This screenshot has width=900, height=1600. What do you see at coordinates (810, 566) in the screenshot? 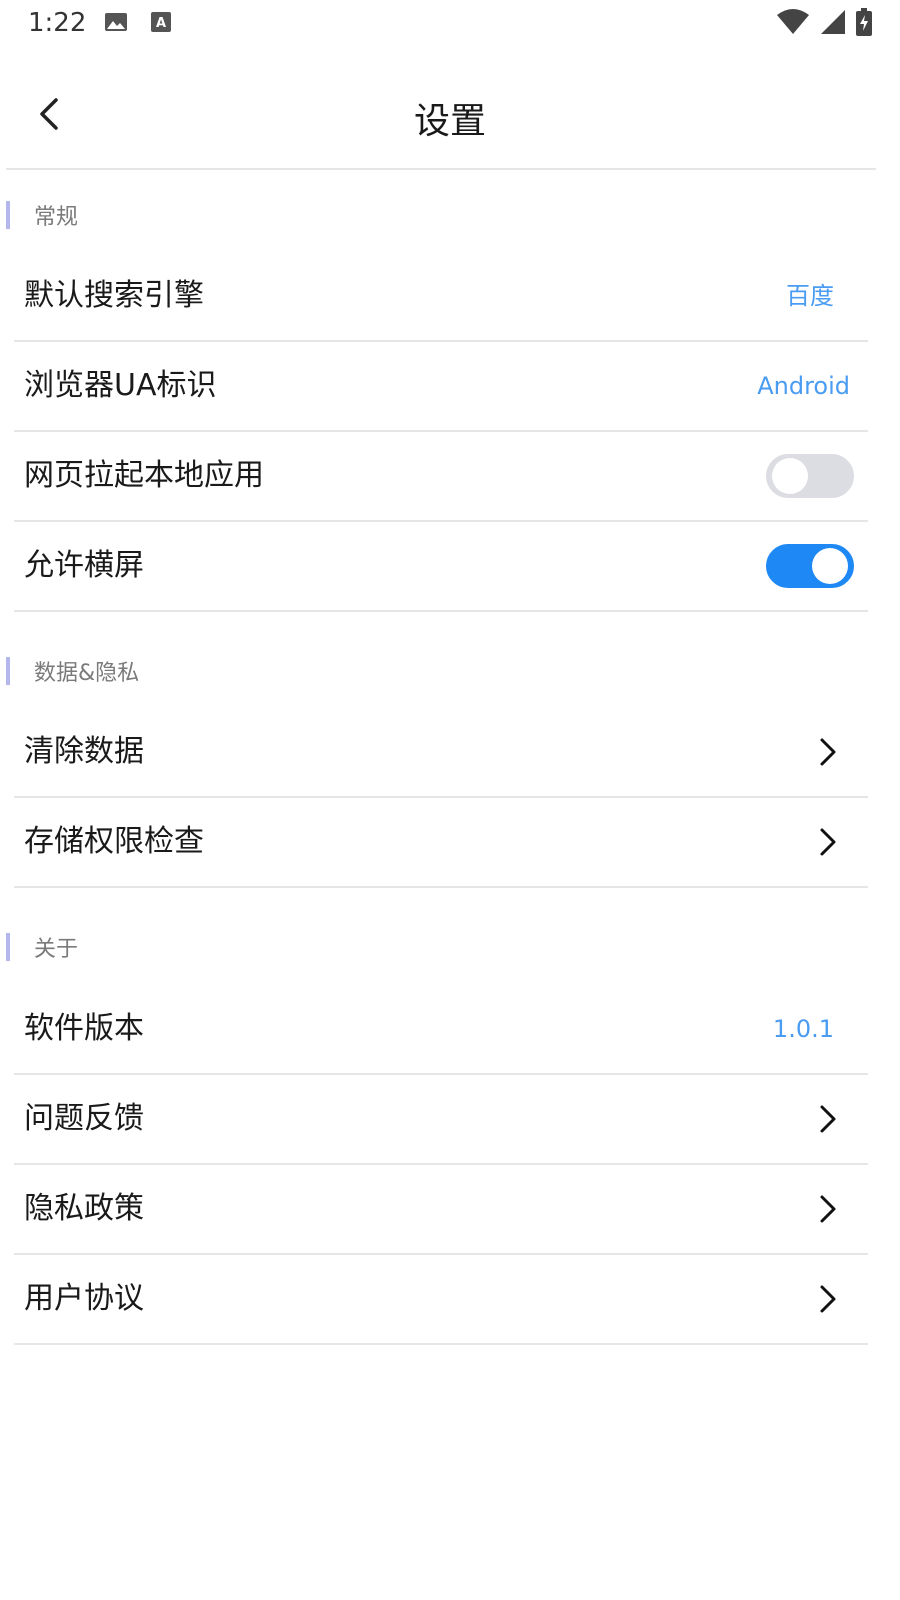
I see `landscape-toggle` at bounding box center [810, 566].